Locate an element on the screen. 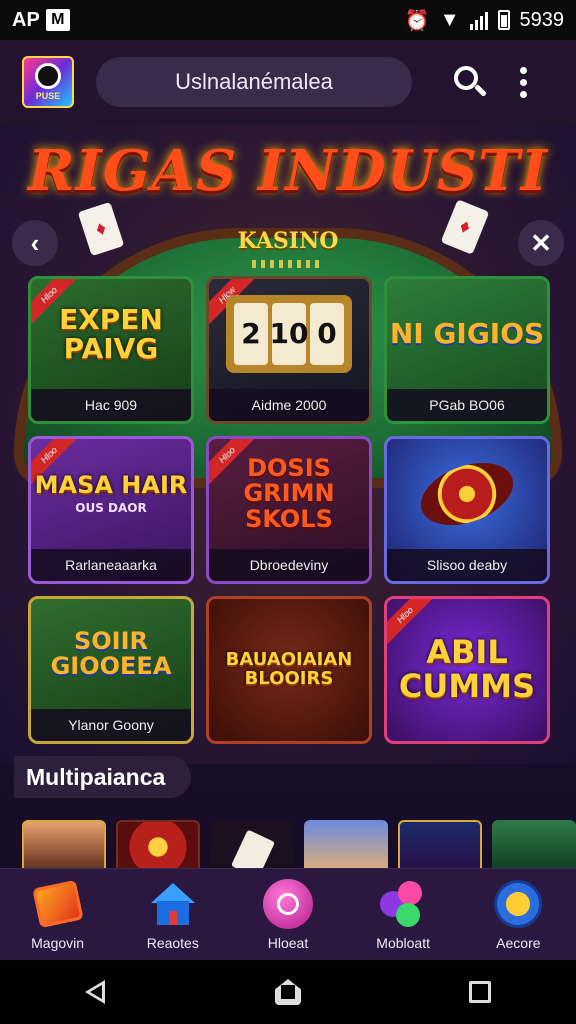  app-bar: PUSE Uslnalanémalea is located at coordinates (288, 82).